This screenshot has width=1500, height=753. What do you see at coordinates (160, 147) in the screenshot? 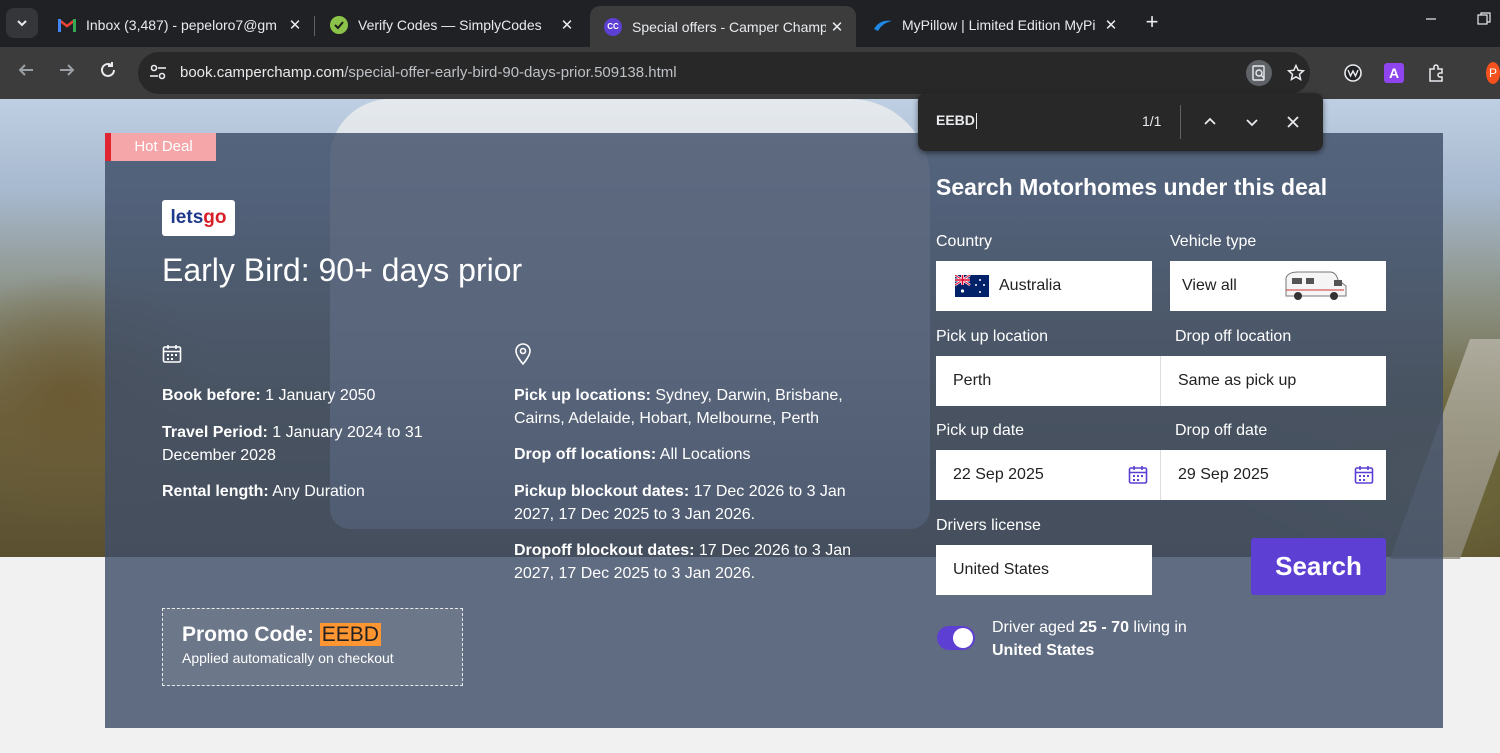
I see `hot-deal-badge: Hot Deal` at bounding box center [160, 147].